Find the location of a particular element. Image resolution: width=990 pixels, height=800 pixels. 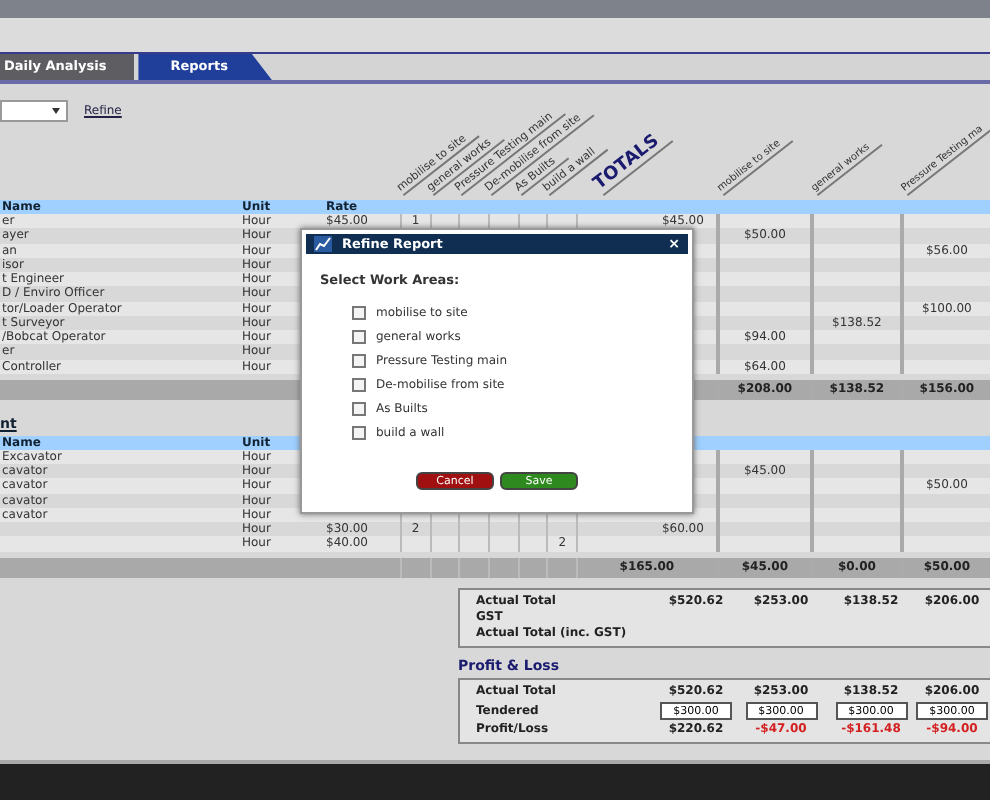

chart-icon is located at coordinates (323, 244).